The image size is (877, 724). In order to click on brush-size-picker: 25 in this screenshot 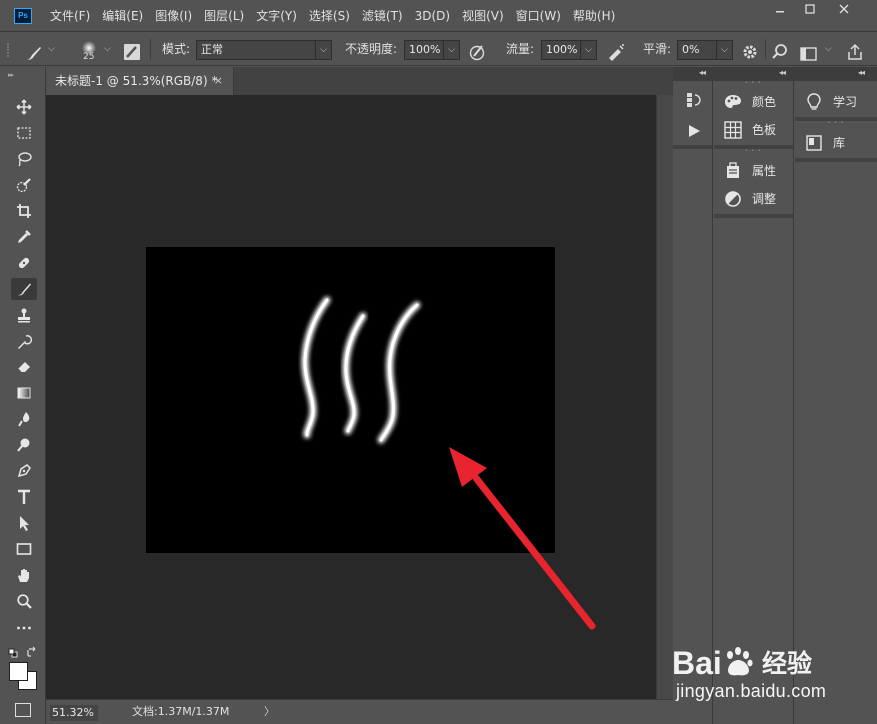, I will do `click(89, 50)`.